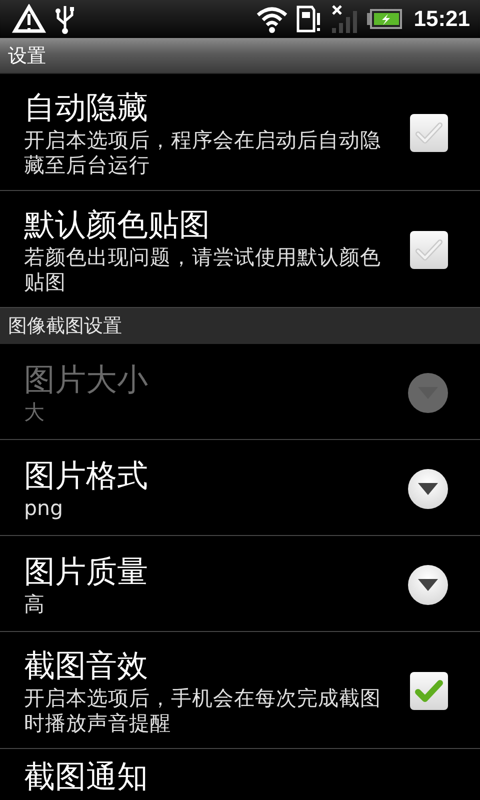  Describe the element at coordinates (27, 56) in the screenshot. I see `screen-title: 设置` at that location.